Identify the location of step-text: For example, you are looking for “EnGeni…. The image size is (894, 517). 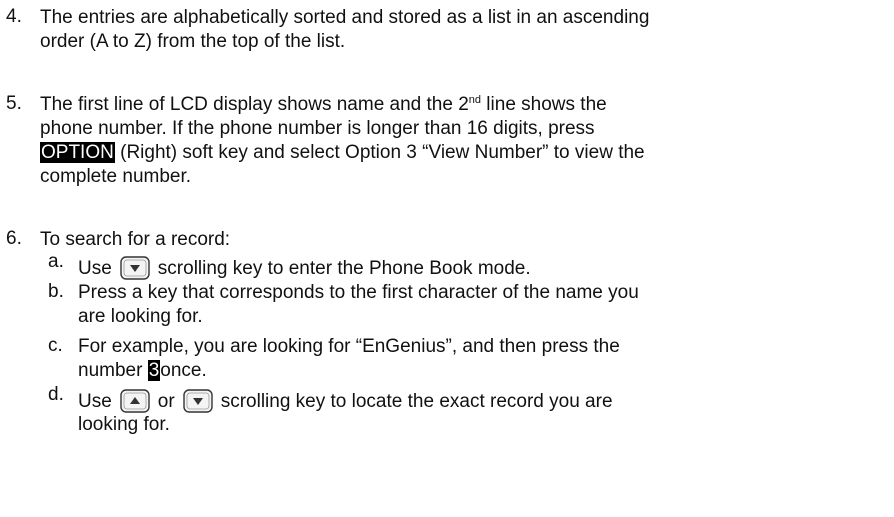
(479, 359).